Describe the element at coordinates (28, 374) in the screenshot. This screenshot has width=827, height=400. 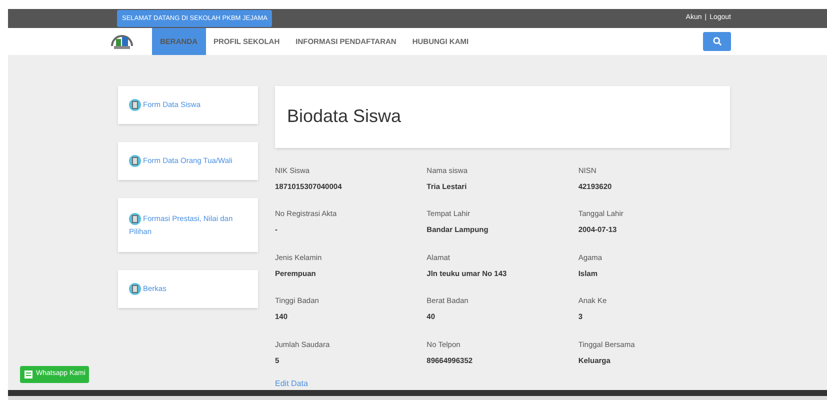
I see `chat-icon` at that location.